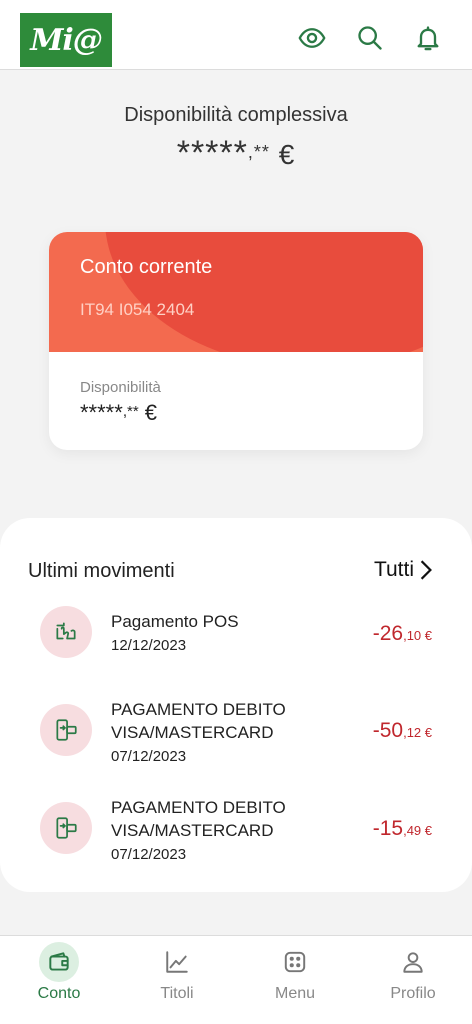 Image resolution: width=472 pixels, height=1024 pixels. Describe the element at coordinates (388, 730) in the screenshot. I see `amount-integer: -50` at that location.